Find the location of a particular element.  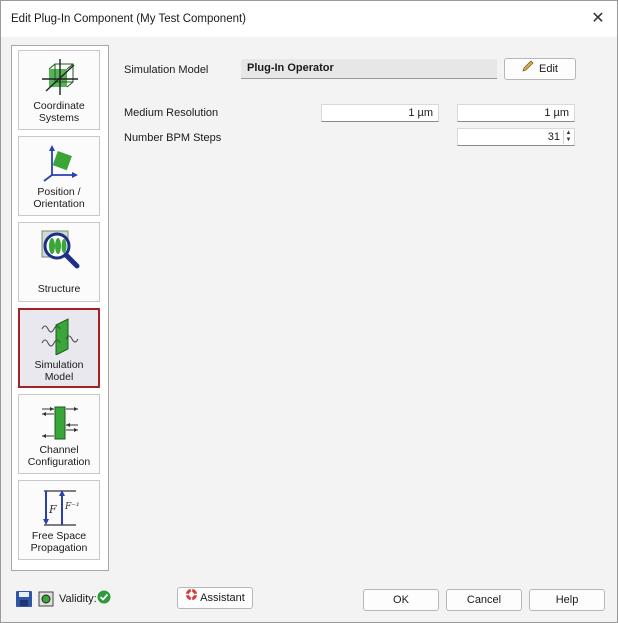

sidebar-item-simulation-model: Simulation Model is located at coordinates (59, 348).